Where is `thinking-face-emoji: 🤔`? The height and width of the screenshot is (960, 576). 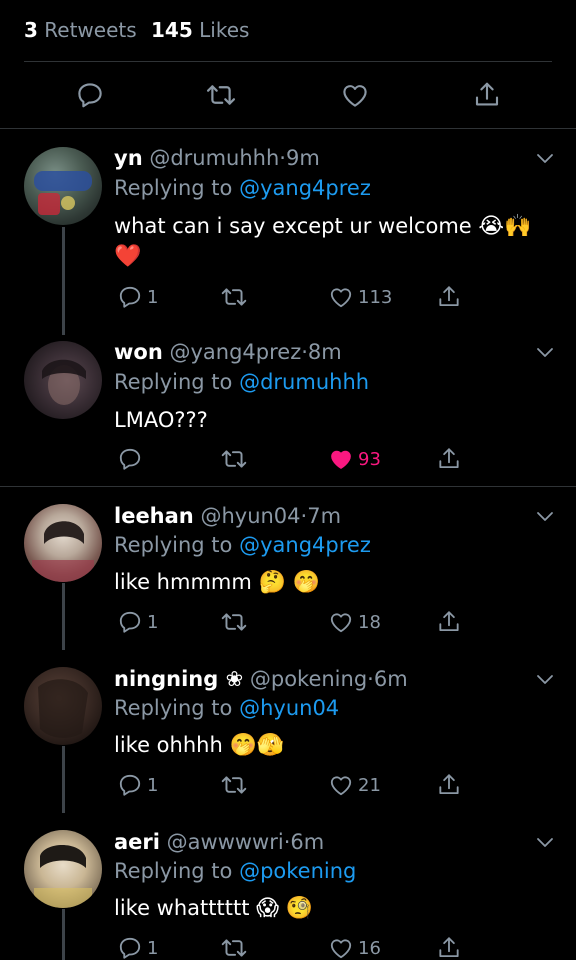 thinking-face-emoji: 🤔 is located at coordinates (272, 582).